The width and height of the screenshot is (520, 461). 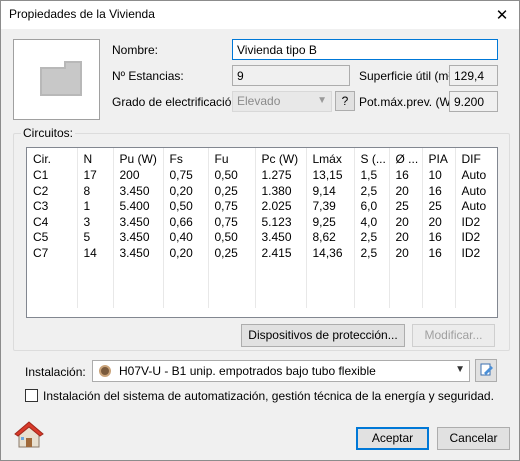 I want to click on circuitos-group-label: Circuitos:, so click(x=48, y=133).